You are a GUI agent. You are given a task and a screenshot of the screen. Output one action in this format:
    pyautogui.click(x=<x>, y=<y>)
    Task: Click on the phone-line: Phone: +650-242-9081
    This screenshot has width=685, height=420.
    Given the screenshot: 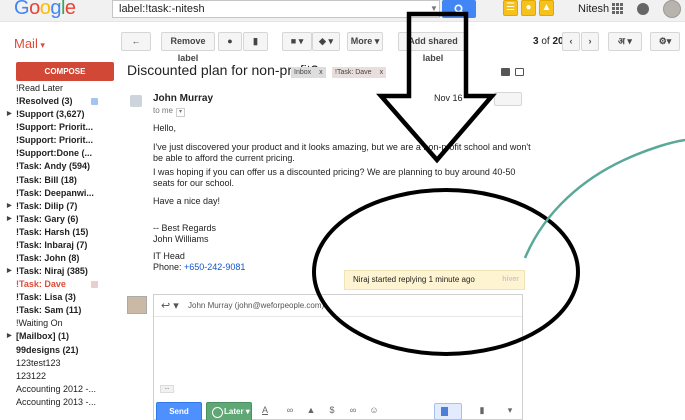 What is the action you would take?
    pyautogui.click(x=199, y=268)
    